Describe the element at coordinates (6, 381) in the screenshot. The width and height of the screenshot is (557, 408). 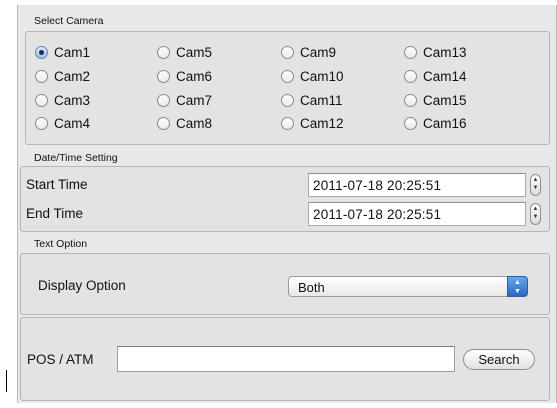
I see `window-edge-divider` at that location.